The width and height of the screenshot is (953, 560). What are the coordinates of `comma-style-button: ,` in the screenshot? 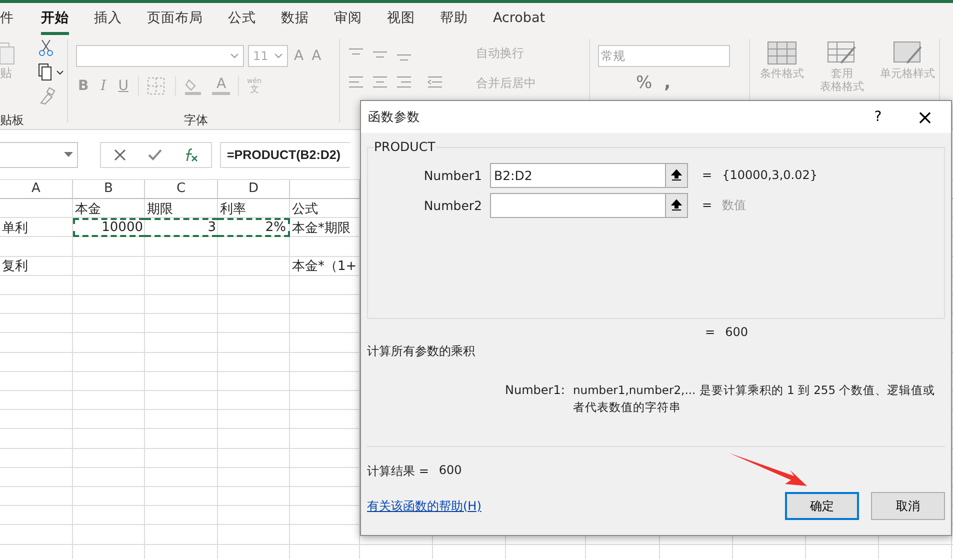 It's located at (667, 83).